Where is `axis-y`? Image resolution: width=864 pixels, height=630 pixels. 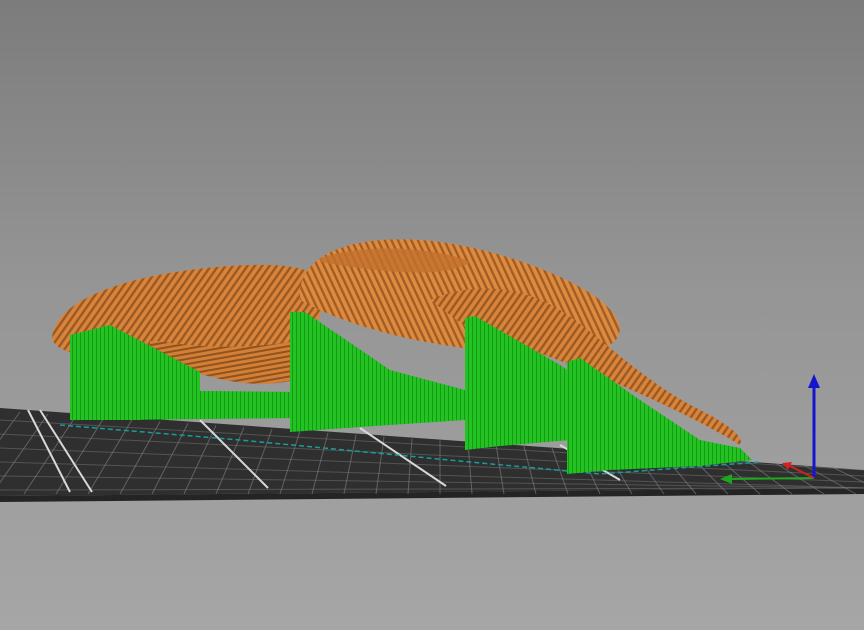
axis-y is located at coordinates (772, 478).